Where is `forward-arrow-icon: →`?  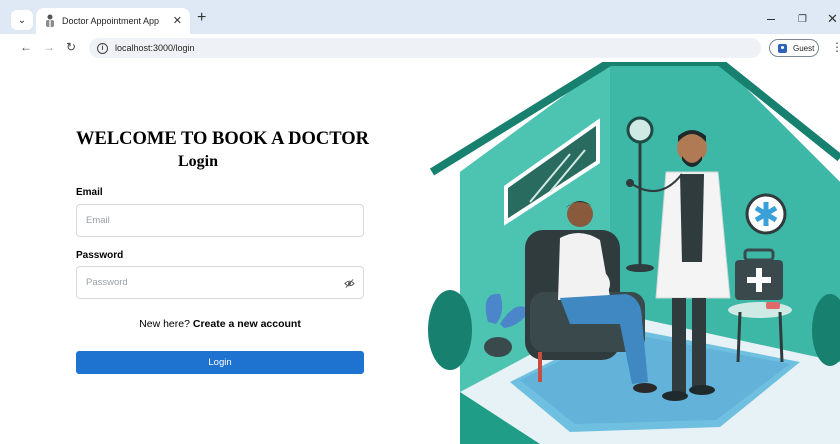
forward-arrow-icon: → is located at coordinates (49, 47).